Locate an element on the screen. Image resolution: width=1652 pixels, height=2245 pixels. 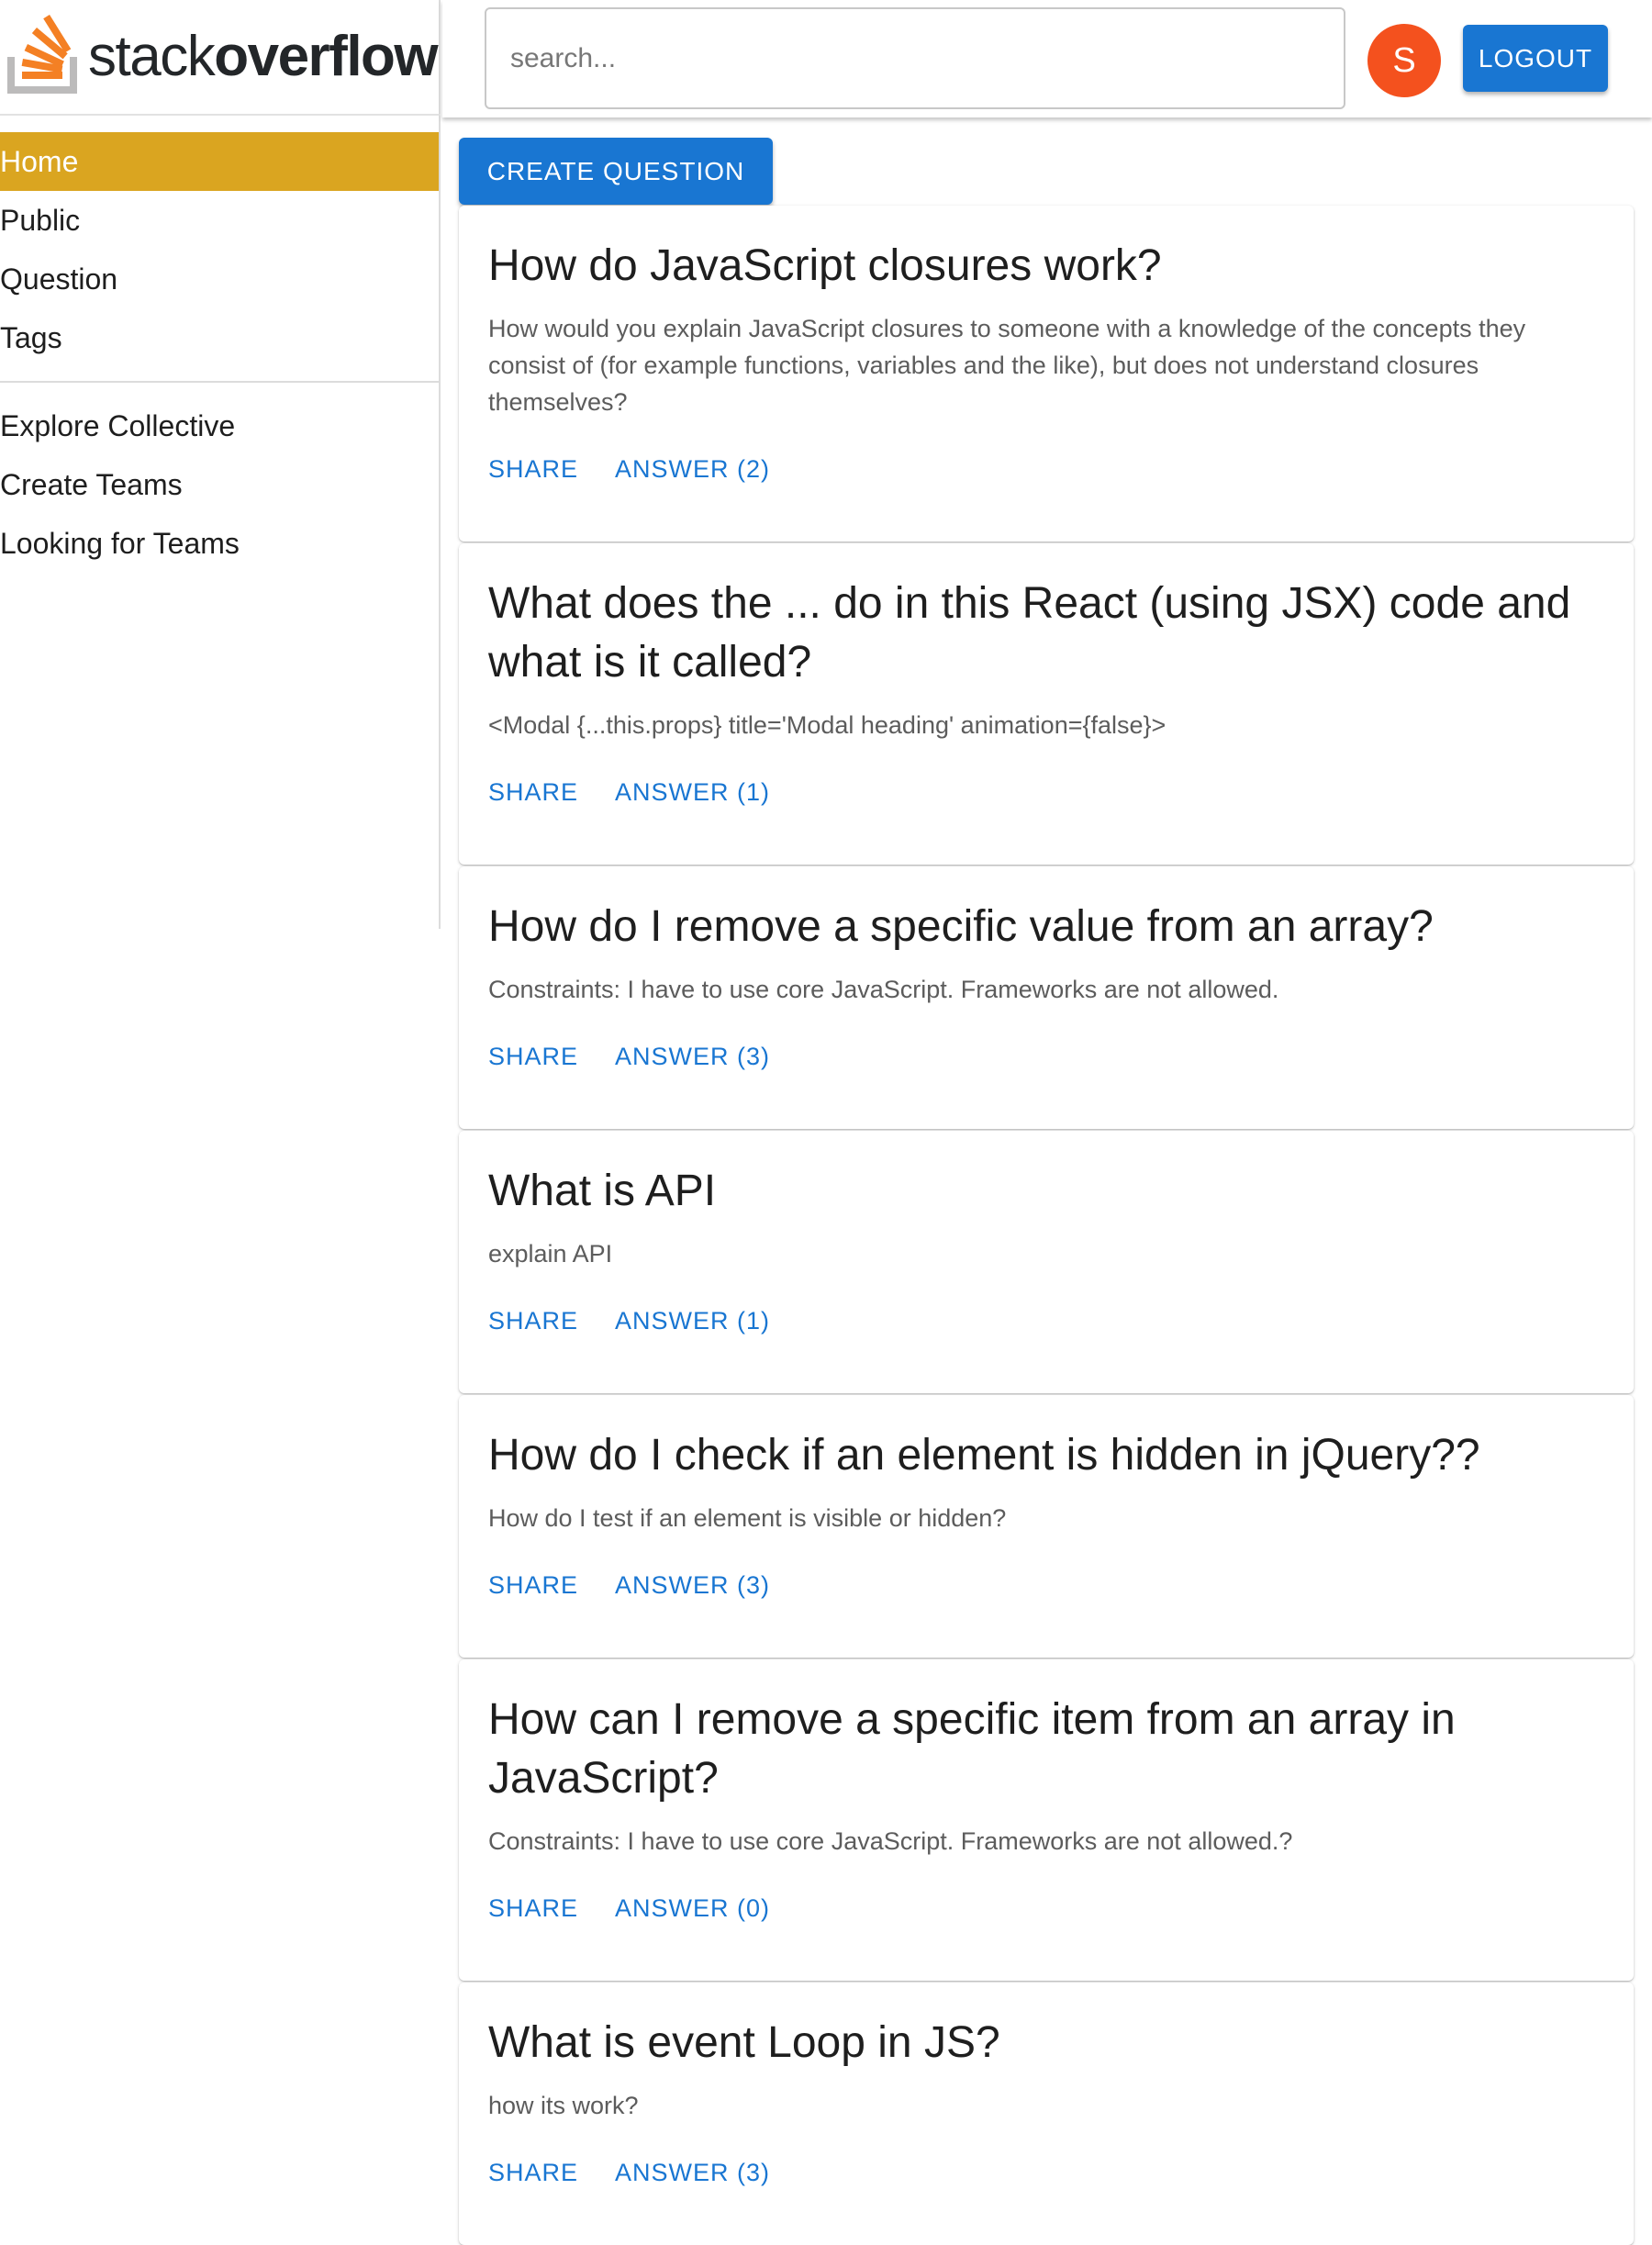
search-input is located at coordinates (915, 58).